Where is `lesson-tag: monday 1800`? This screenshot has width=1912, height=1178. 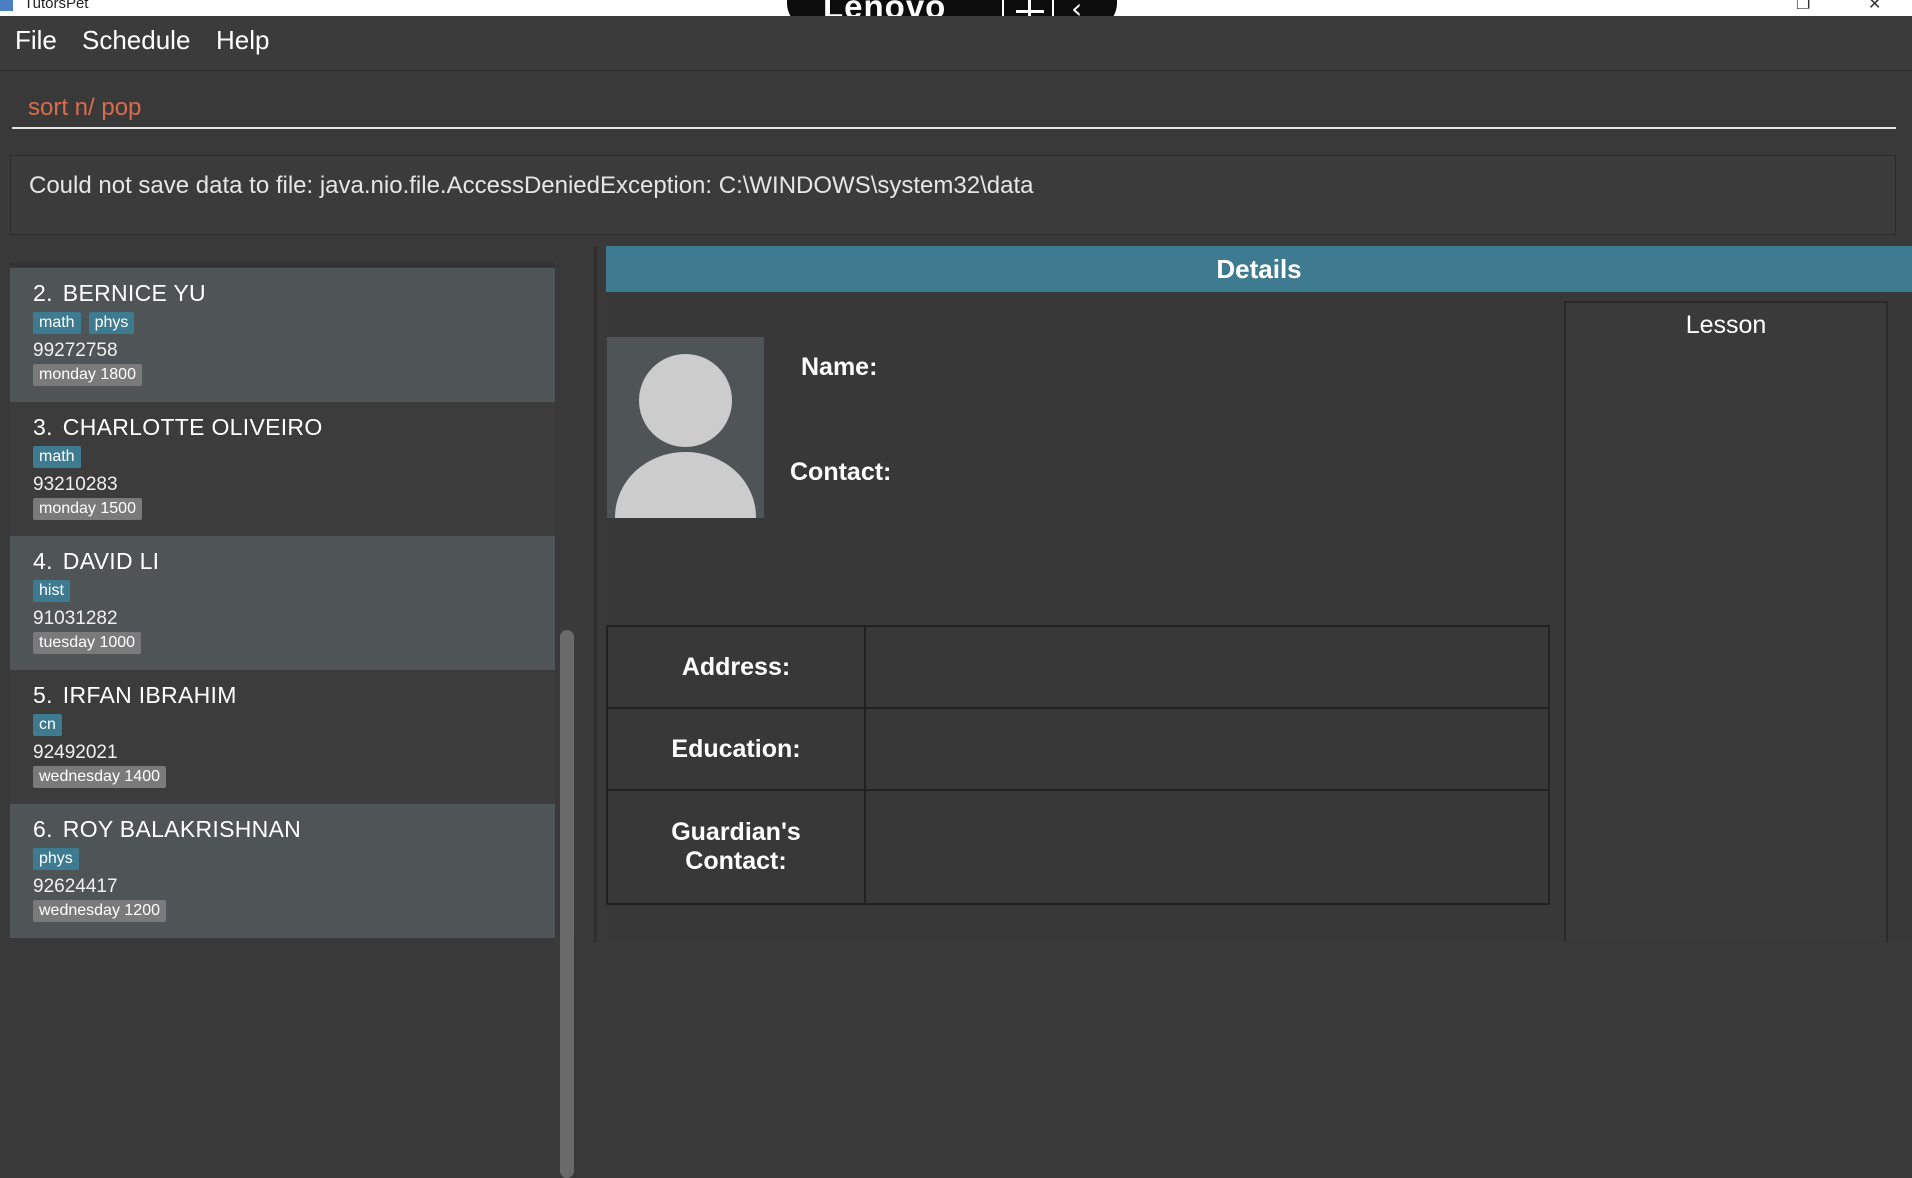 lesson-tag: monday 1800 is located at coordinates (87, 375).